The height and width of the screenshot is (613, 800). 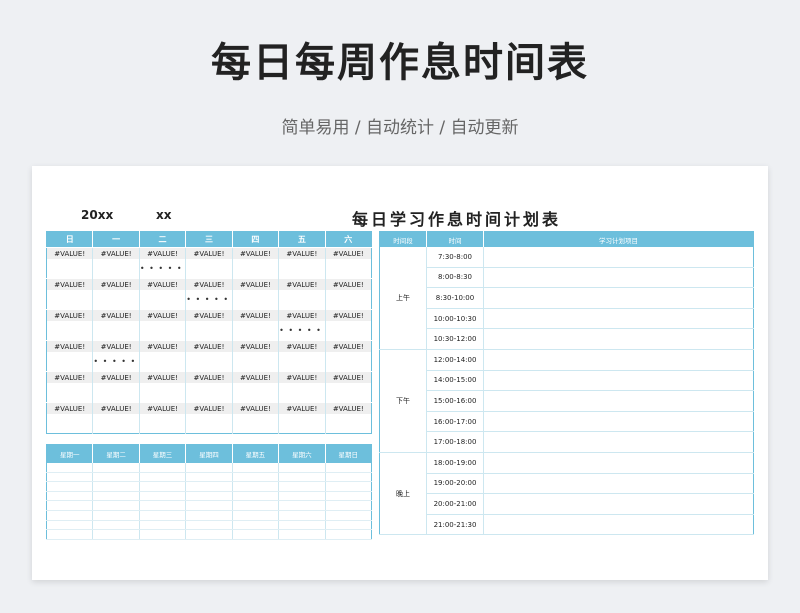 I want to click on month-label: xx, so click(x=163, y=215).